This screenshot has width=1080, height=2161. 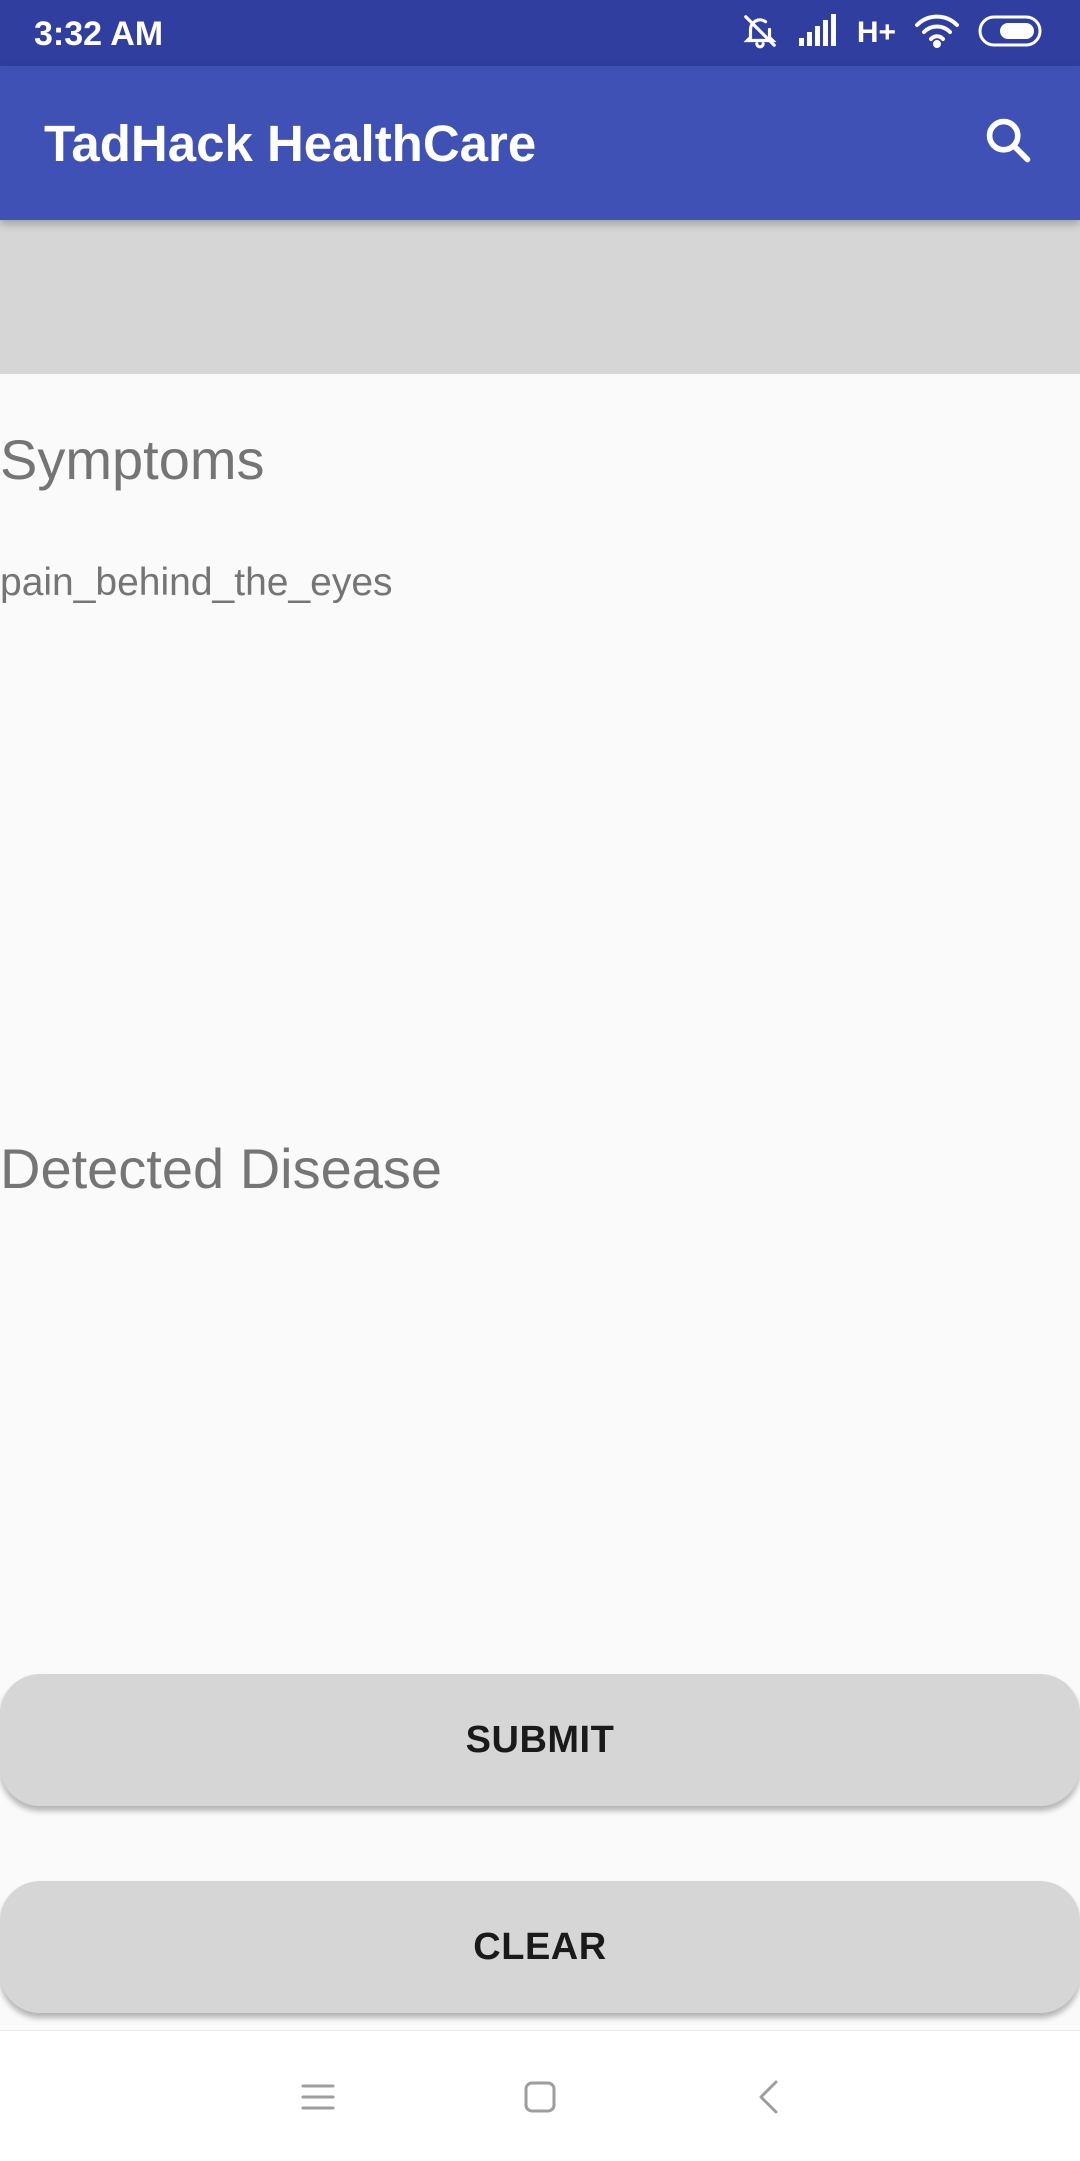 I want to click on detected-disease-heading: Detected Disease, so click(x=221, y=1168).